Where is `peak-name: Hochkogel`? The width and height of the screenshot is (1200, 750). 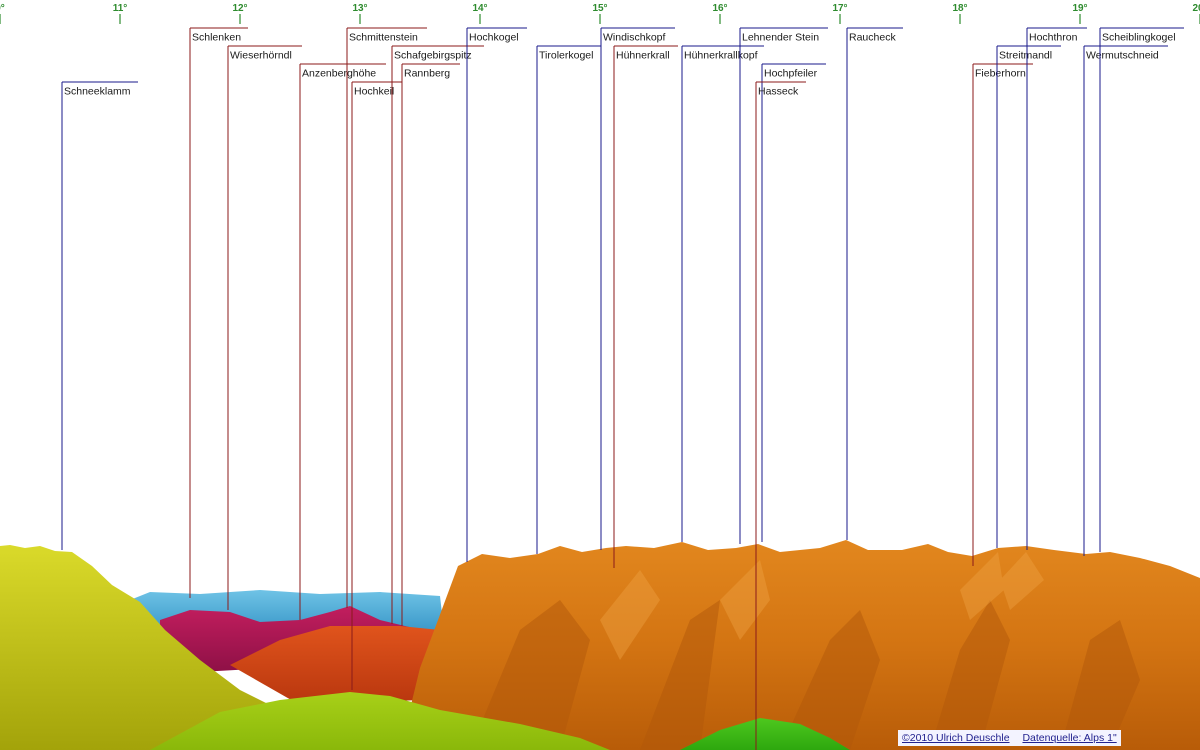
peak-name: Hochkogel is located at coordinates (494, 38).